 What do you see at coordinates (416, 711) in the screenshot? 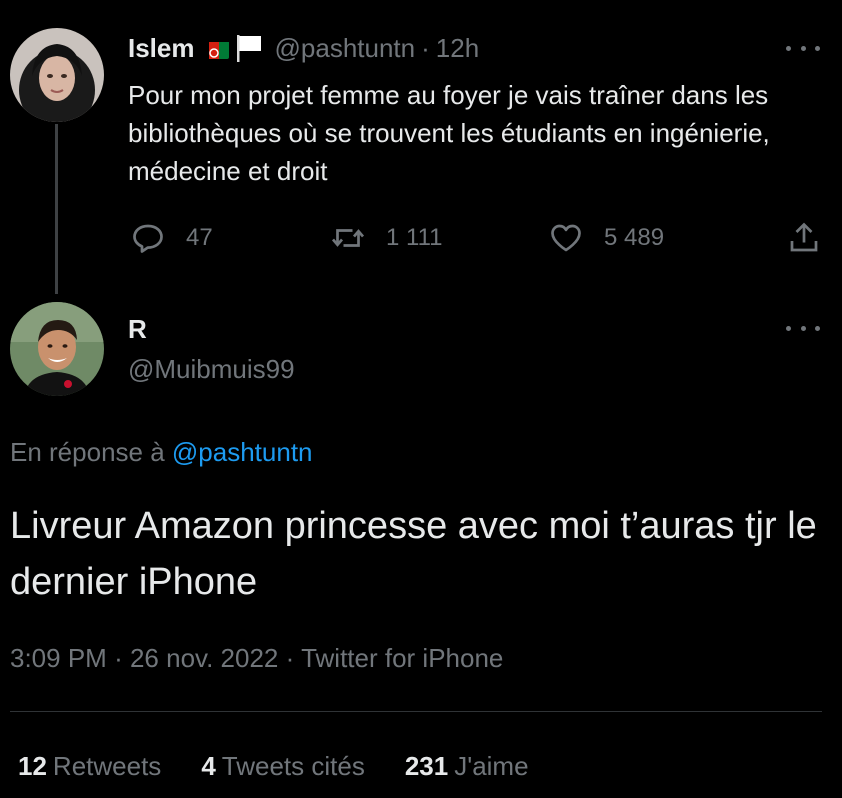
I see `stats-divider` at bounding box center [416, 711].